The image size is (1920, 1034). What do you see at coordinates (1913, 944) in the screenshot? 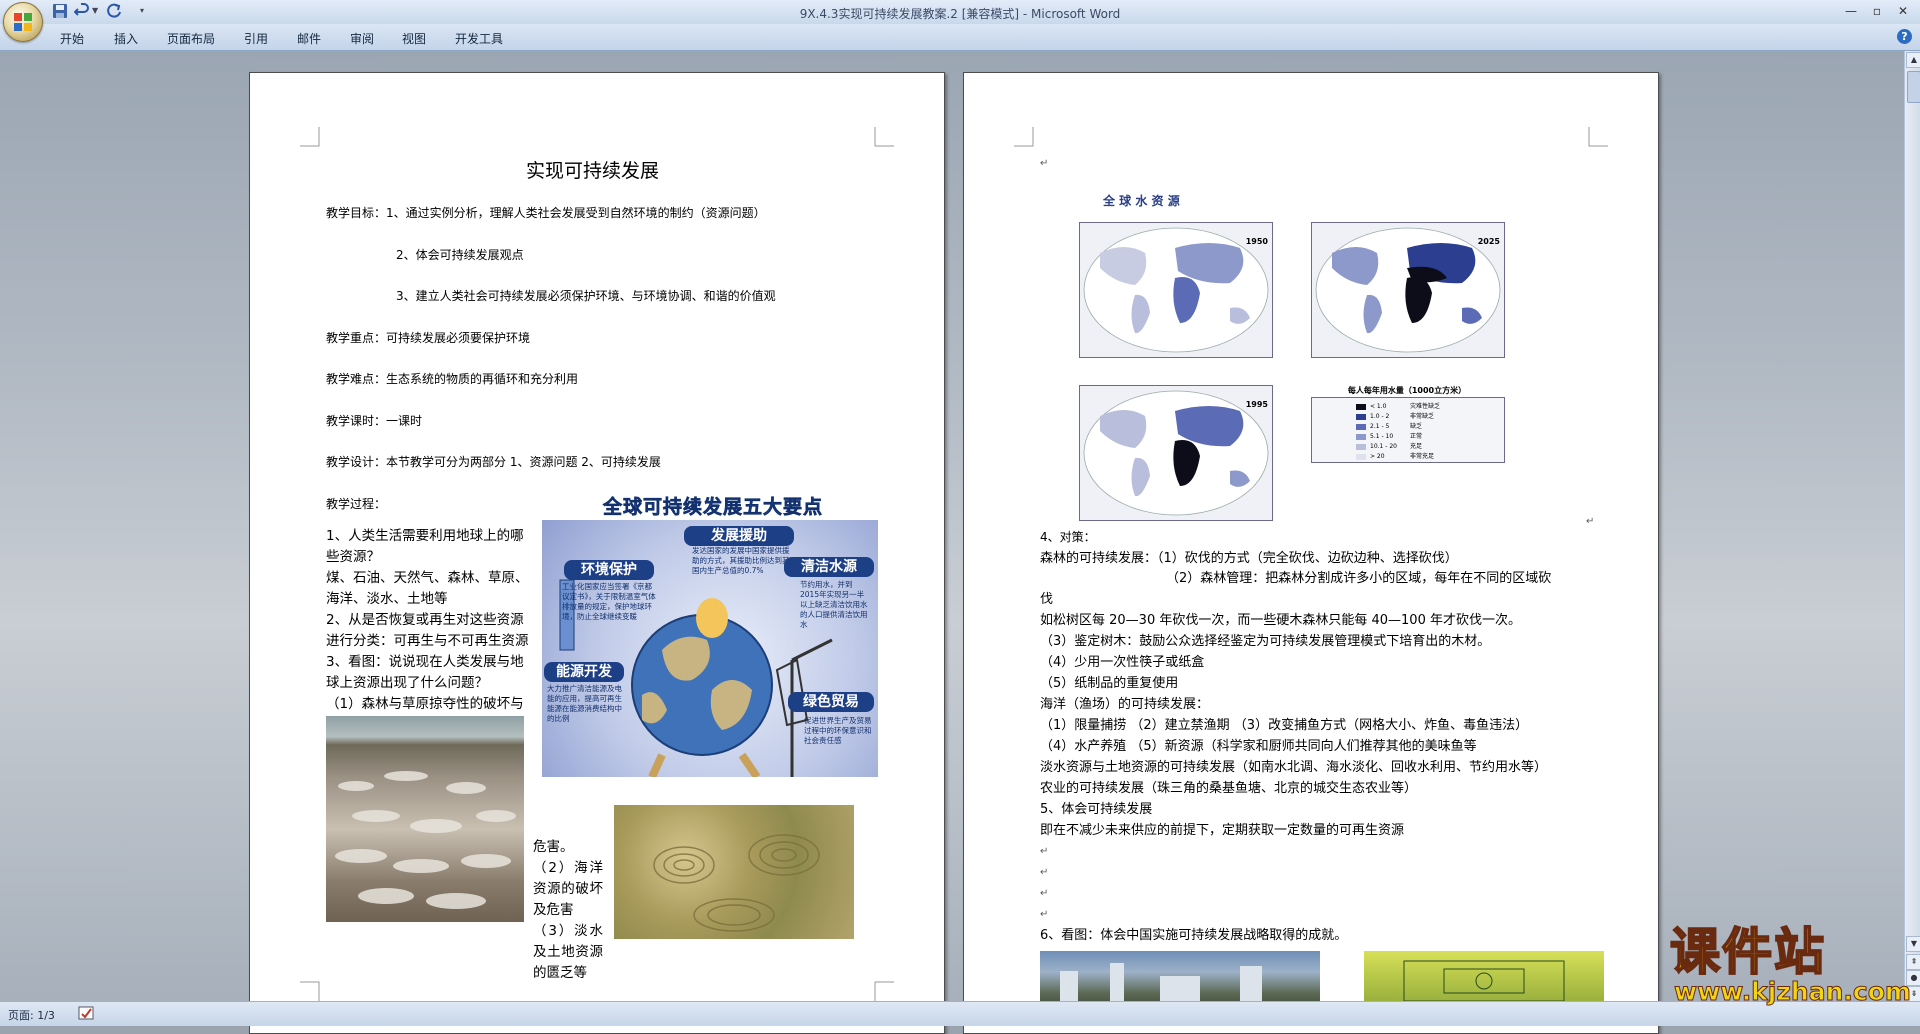
I see `scroll-down-icon: ▼` at bounding box center [1913, 944].